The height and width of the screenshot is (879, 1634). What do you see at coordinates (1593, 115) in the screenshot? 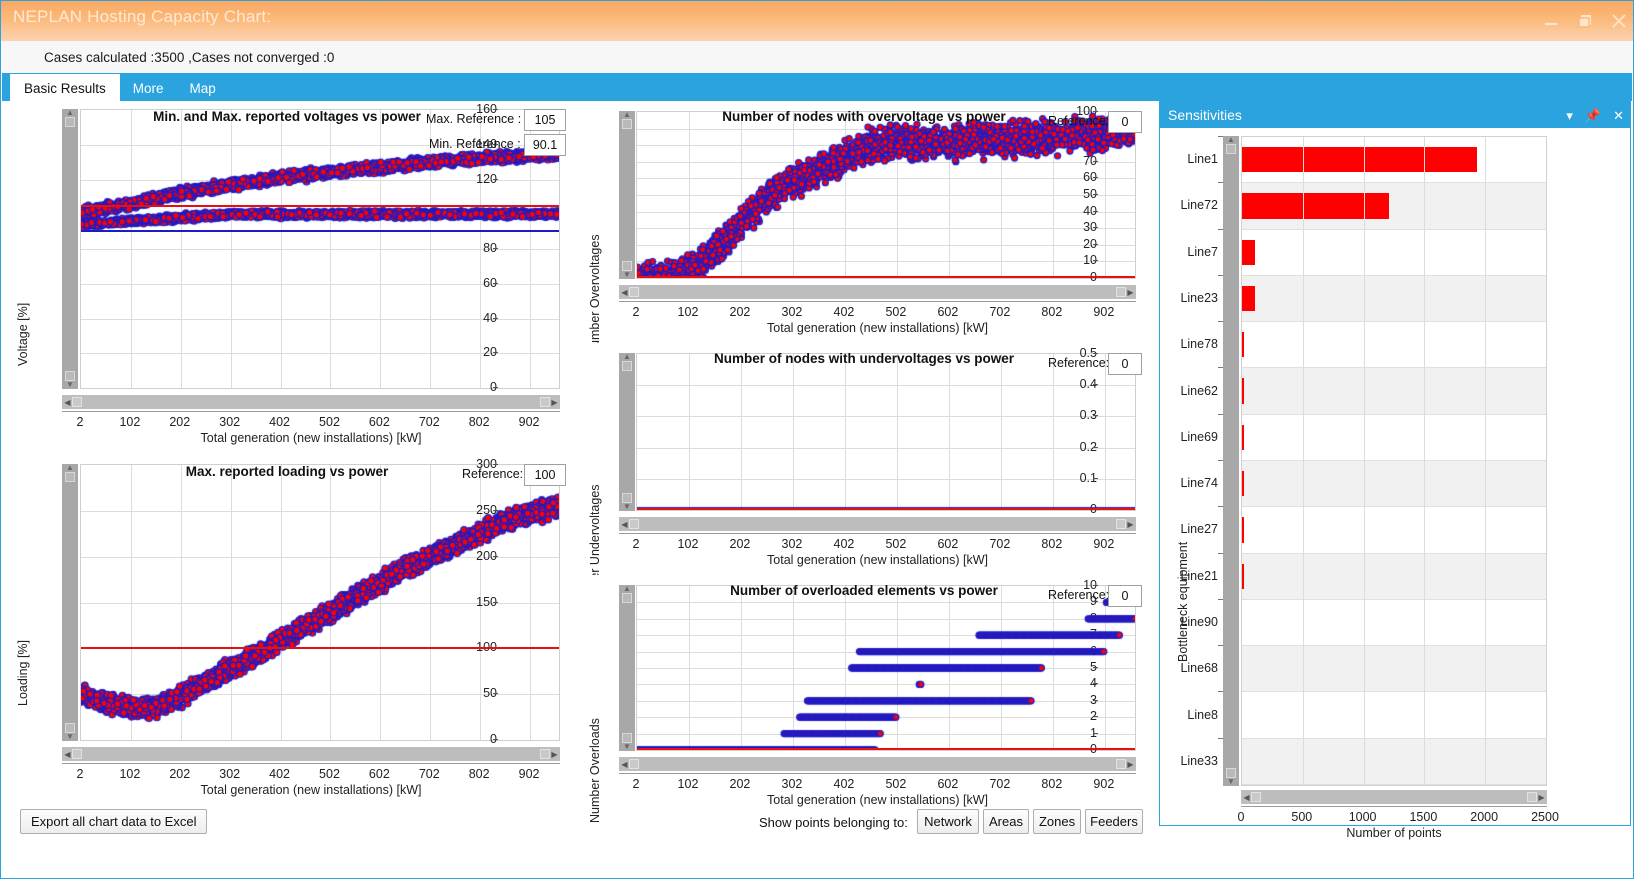
I see `pin-icon: 📌` at bounding box center [1593, 115].